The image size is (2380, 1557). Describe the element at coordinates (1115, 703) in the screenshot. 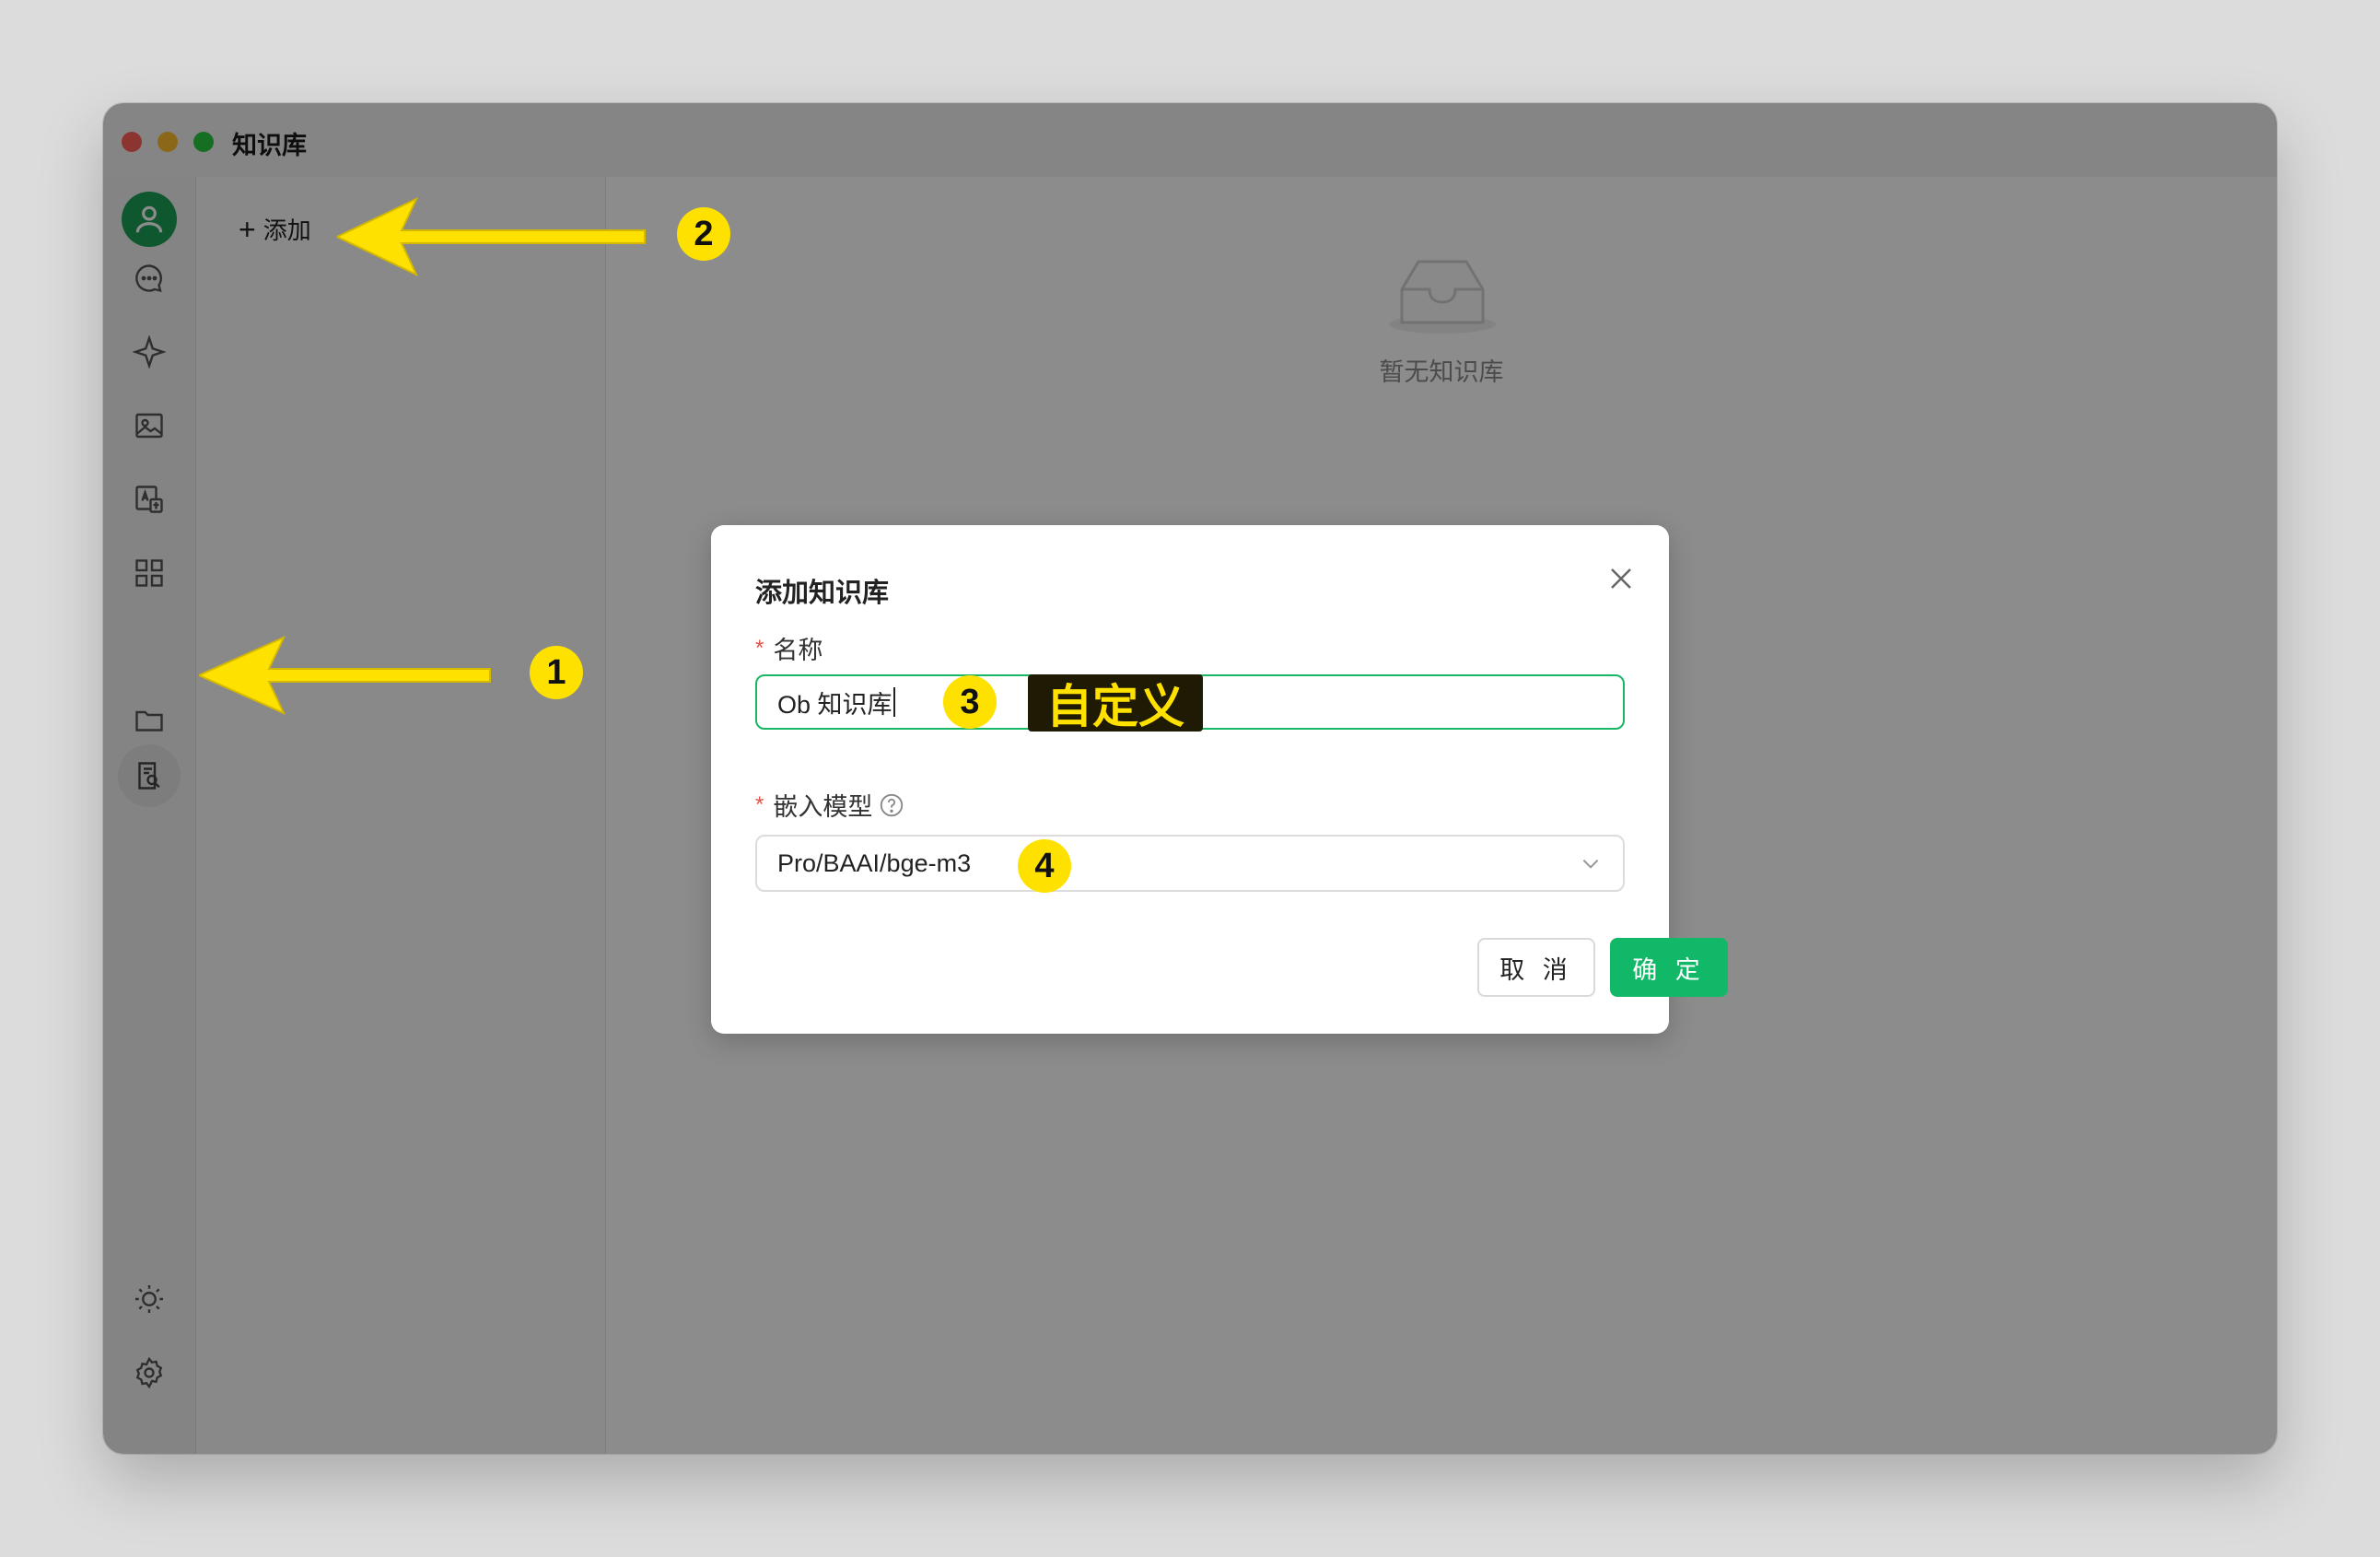

I see `annotation-tag: 自定义` at that location.